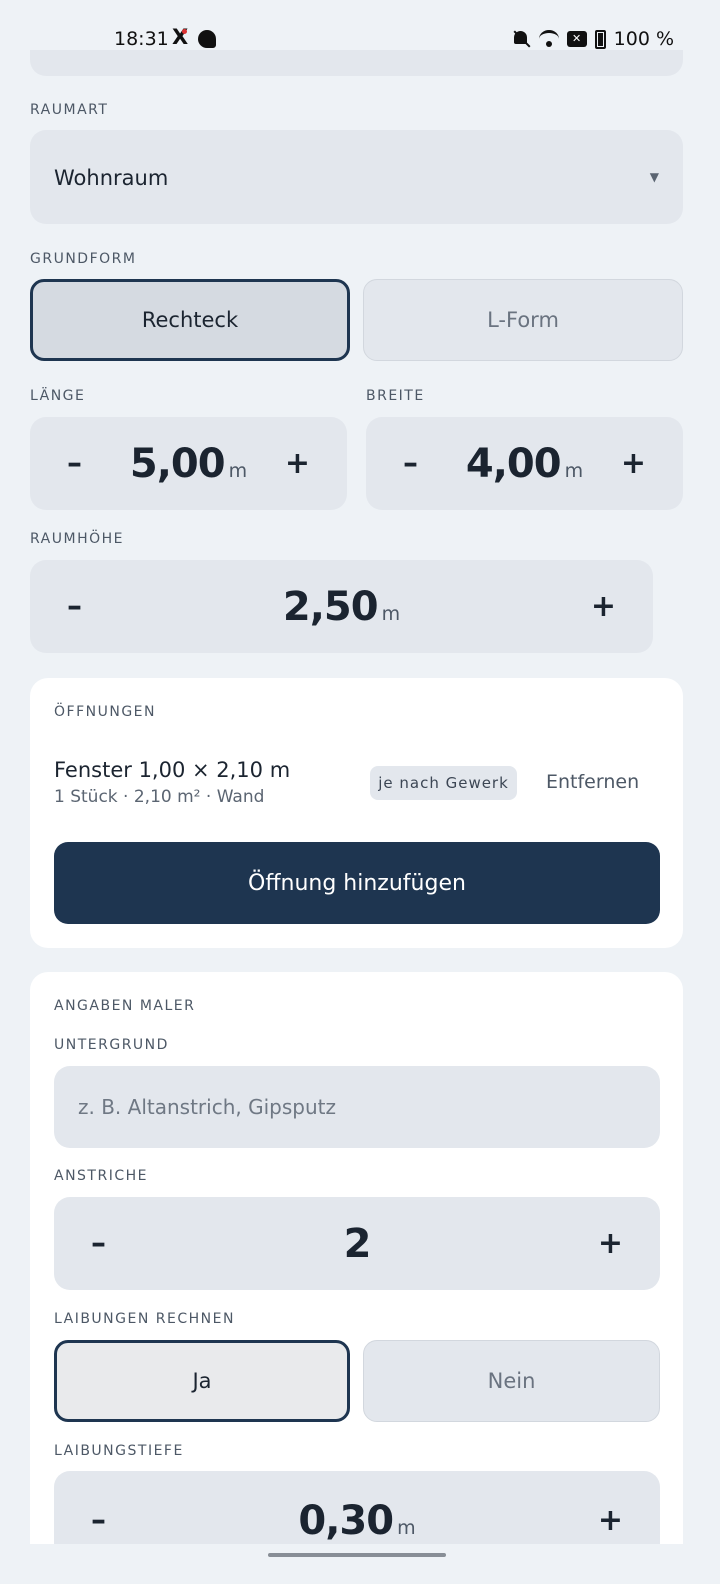 This screenshot has height=1584, width=720. I want to click on opening-subtitle: 1 Stück · 2,10 m² · Wand, so click(159, 797).